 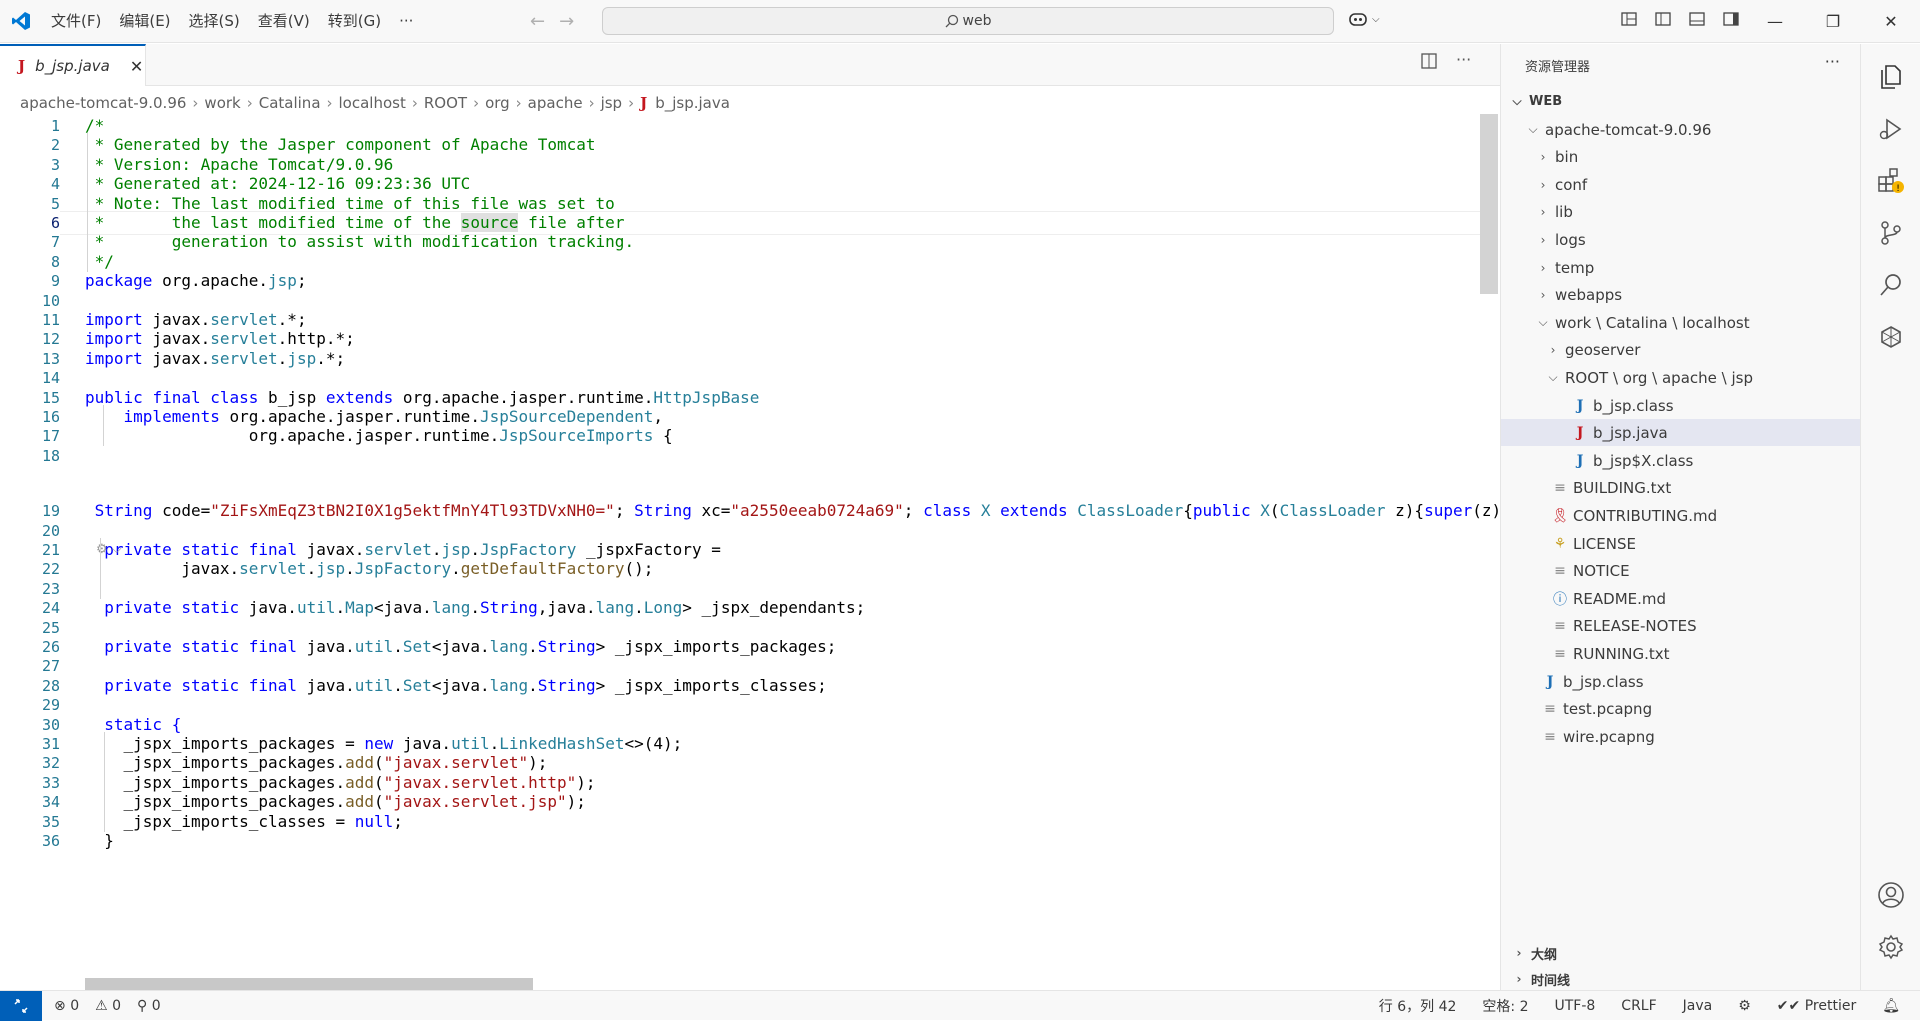 What do you see at coordinates (309, 984) in the screenshot?
I see `horizontal-scrollbar` at bounding box center [309, 984].